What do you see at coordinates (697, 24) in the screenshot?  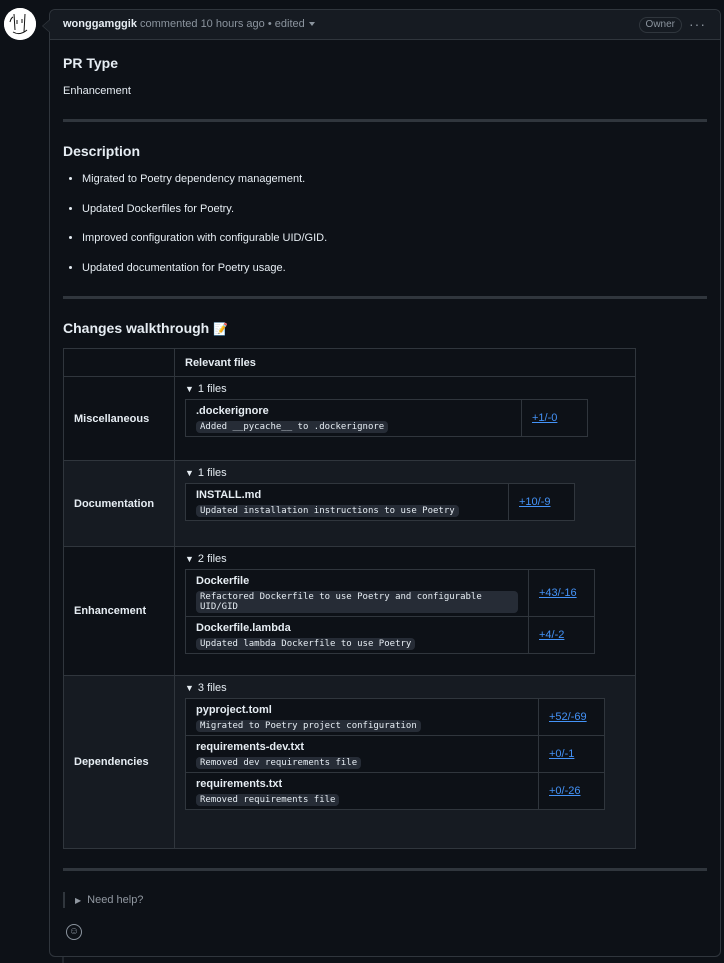 I see `kebab-horizontal-icon: ···` at bounding box center [697, 24].